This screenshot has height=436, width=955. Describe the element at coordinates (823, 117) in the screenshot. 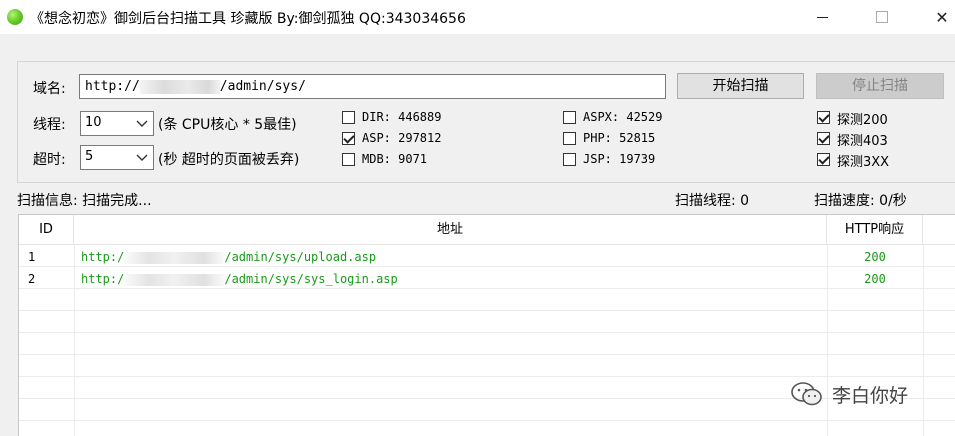

I see `probe-200-checkbox` at that location.